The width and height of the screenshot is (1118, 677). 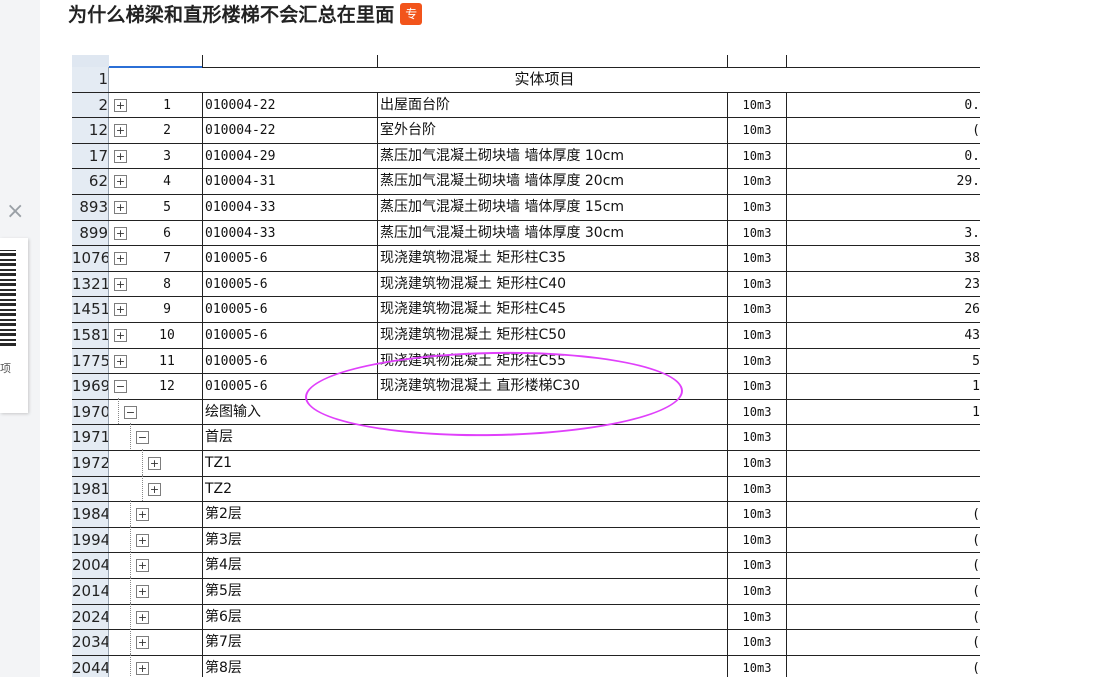 I want to click on tree-row: 1972 + TZ1 10m3, so click(x=526, y=463).